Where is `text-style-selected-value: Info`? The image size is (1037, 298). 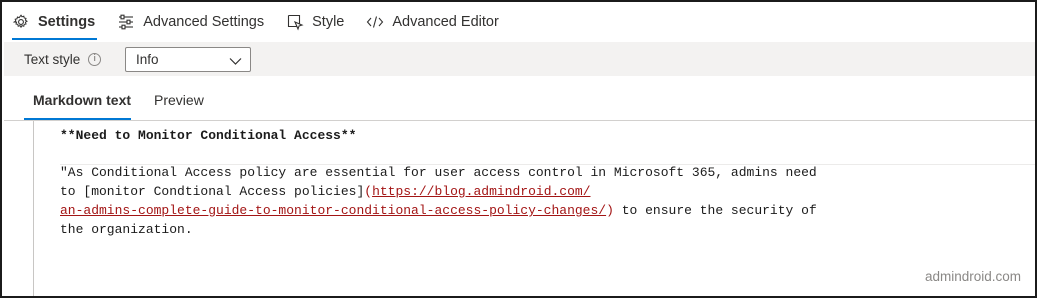
text-style-selected-value: Info is located at coordinates (147, 59).